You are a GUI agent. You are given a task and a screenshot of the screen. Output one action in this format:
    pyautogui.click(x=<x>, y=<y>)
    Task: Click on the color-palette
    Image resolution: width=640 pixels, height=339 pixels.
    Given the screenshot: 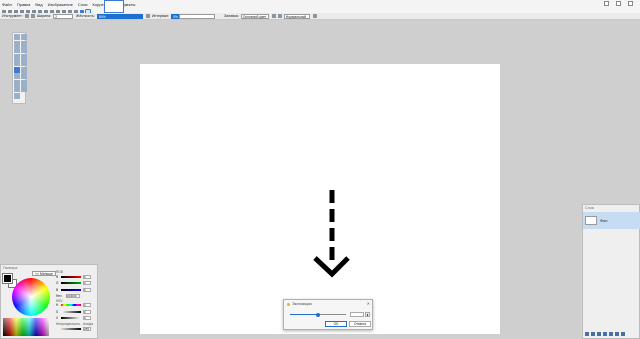 What is the action you would take?
    pyautogui.click(x=26, y=327)
    